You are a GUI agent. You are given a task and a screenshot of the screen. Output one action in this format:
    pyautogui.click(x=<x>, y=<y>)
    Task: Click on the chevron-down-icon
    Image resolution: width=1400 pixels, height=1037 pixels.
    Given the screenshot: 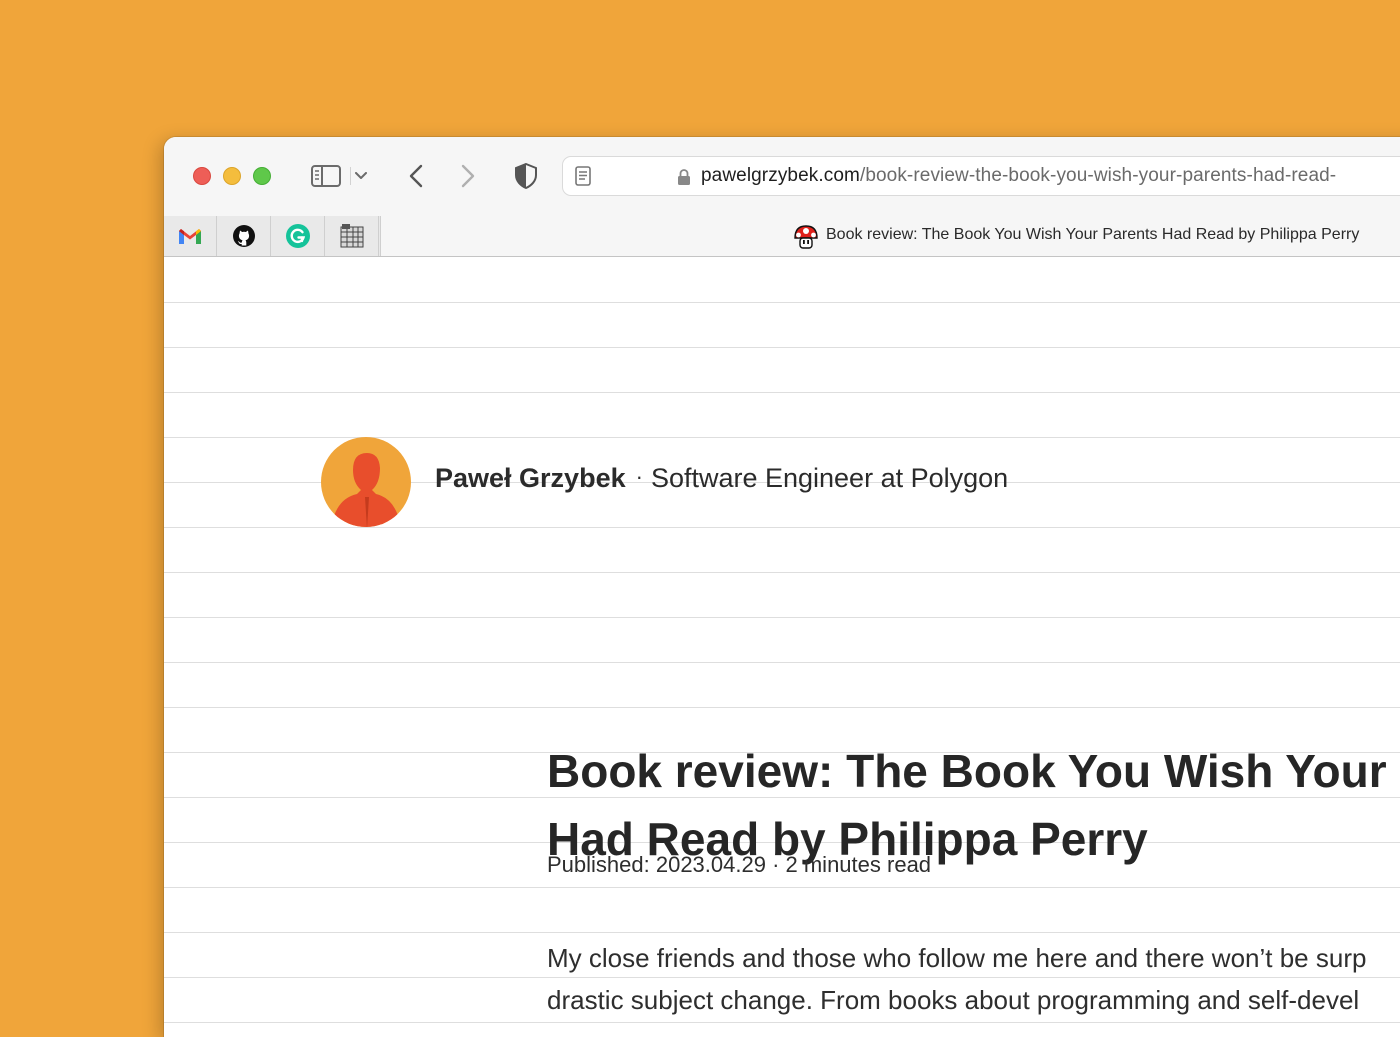 What is the action you would take?
    pyautogui.click(x=361, y=175)
    